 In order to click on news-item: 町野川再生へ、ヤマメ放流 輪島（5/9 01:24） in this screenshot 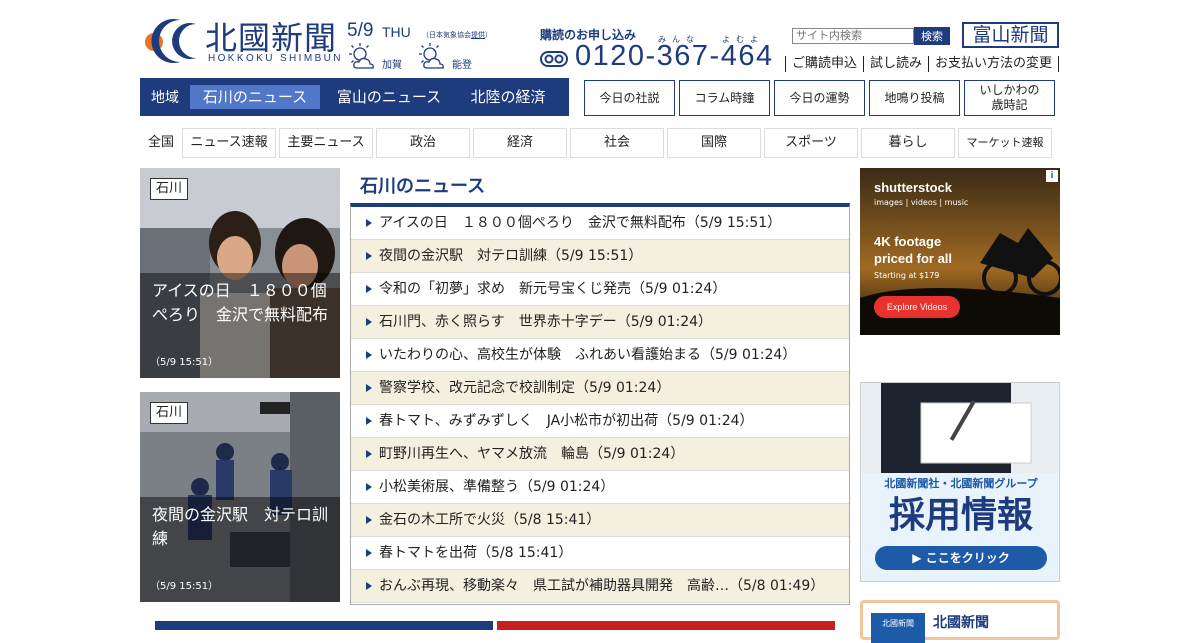, I will do `click(600, 454)`.